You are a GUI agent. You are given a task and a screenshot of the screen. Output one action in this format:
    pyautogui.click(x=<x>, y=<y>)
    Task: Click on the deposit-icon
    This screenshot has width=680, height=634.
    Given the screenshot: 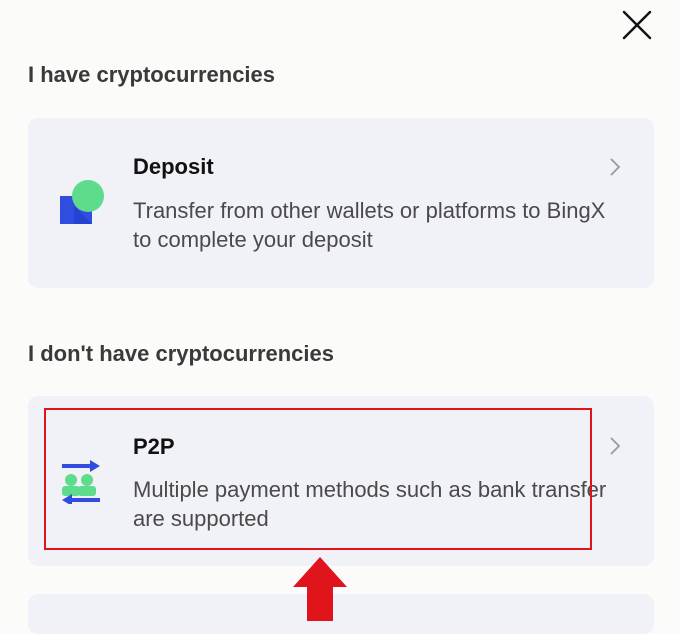 What is the action you would take?
    pyautogui.click(x=82, y=202)
    